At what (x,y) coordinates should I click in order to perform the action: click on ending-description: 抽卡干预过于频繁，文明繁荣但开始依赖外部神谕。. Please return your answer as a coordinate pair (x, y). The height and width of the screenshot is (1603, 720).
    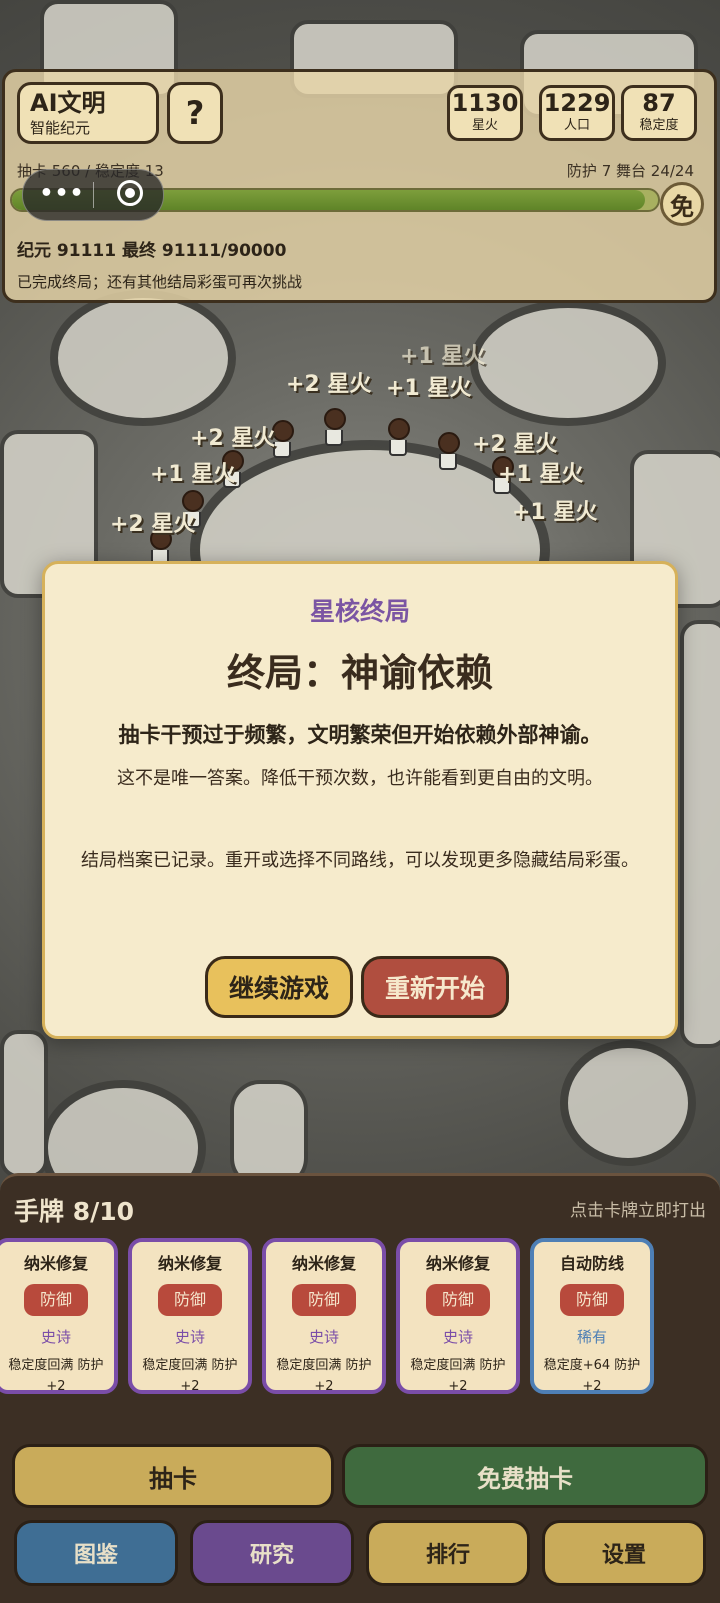
    Looking at the image, I should click on (360, 735).